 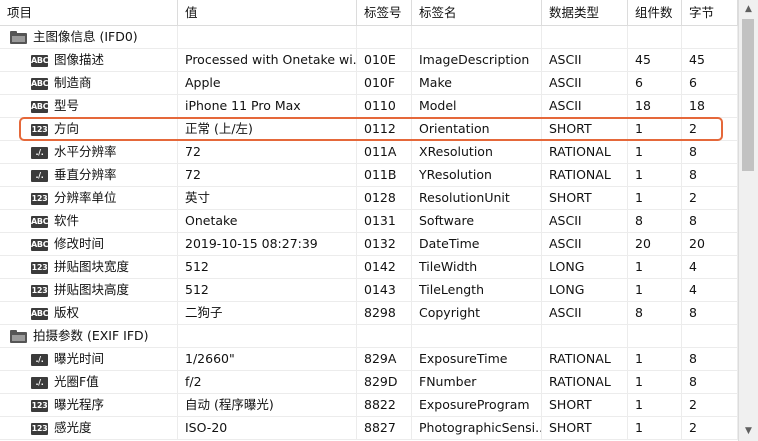 What do you see at coordinates (79, 404) in the screenshot?
I see `item-name: 曝光程序` at bounding box center [79, 404].